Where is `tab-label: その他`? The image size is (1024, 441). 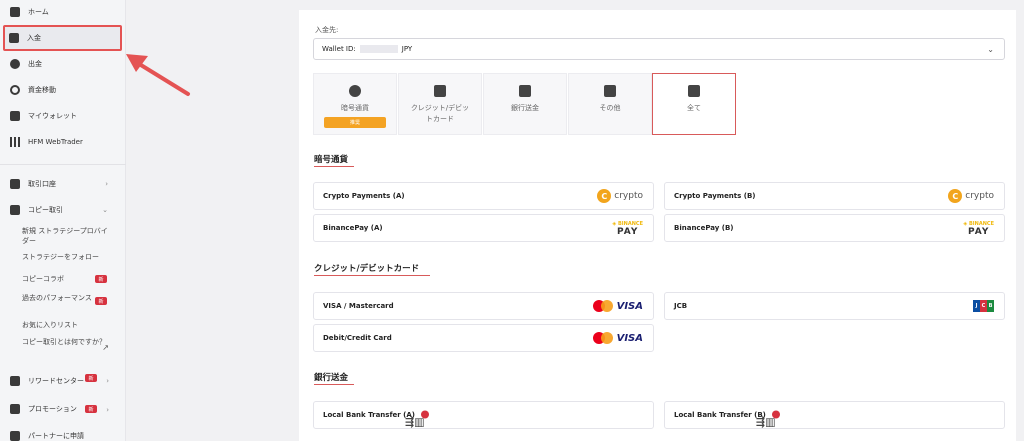
tab-label: その他 is located at coordinates (610, 108).